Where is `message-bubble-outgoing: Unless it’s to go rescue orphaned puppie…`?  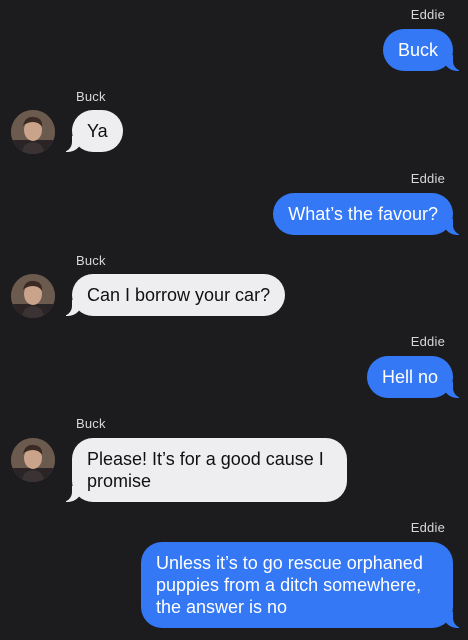 message-bubble-outgoing: Unless it’s to go rescue orphaned puppie… is located at coordinates (303, 585).